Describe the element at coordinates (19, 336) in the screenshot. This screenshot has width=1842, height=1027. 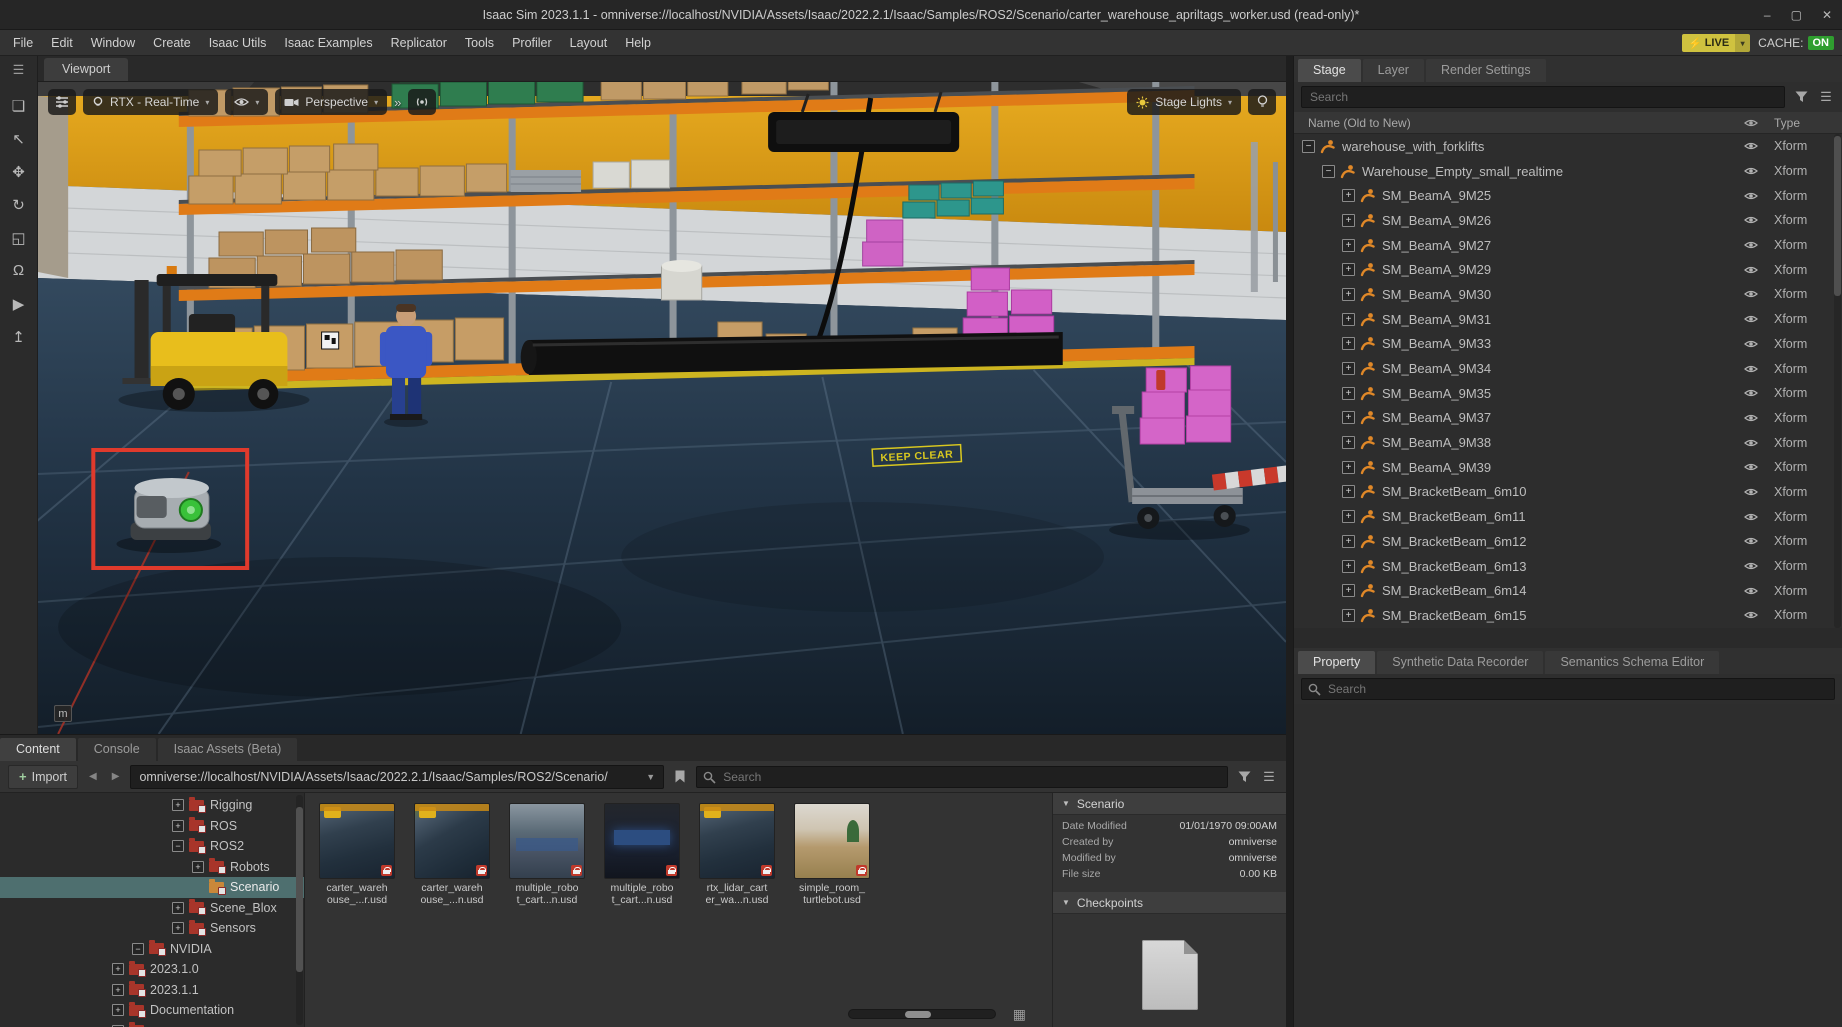
I see `eject-button: ↥` at that location.